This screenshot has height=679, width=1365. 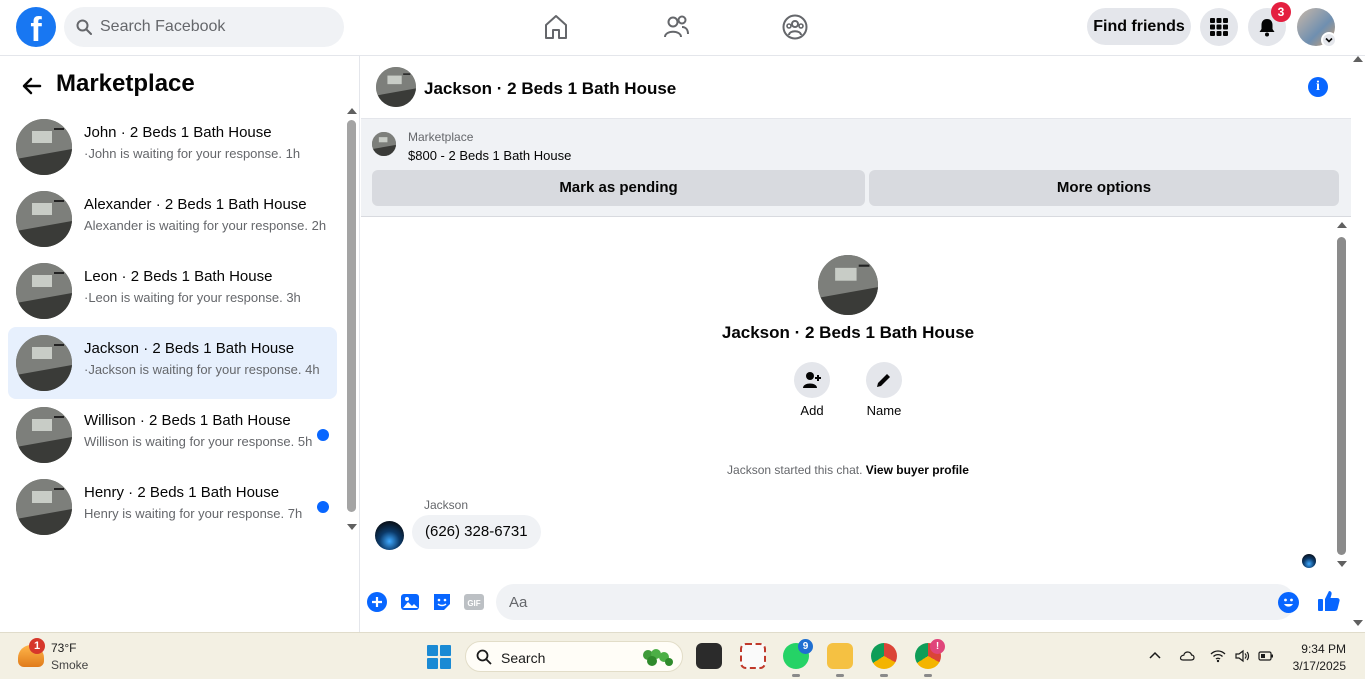 I want to click on name-chat-action: Name, so click(x=884, y=390).